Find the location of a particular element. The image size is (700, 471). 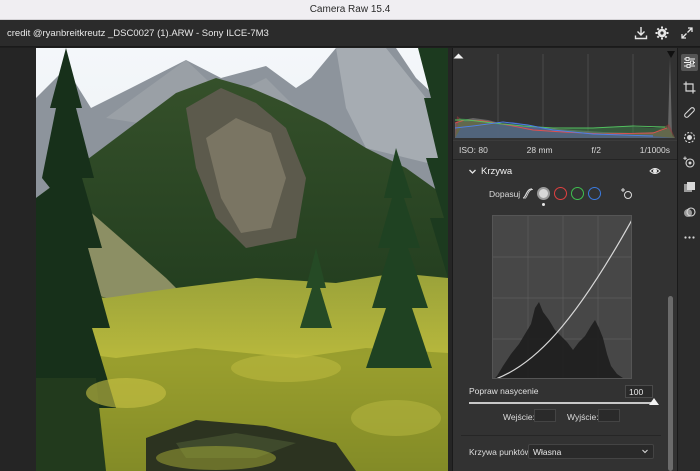

snapshots-icon is located at coordinates (689, 212).